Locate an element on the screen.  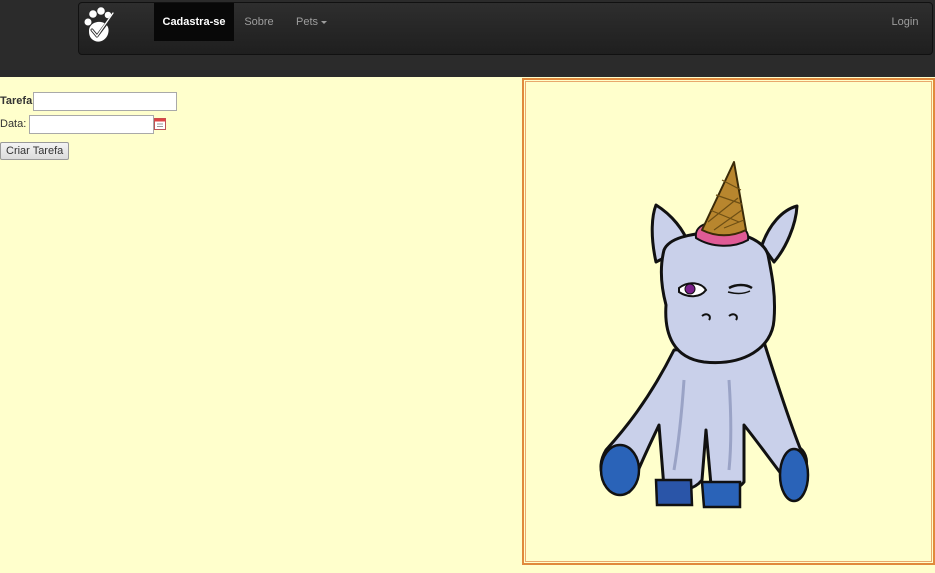
nav-sobre: Sobre is located at coordinates (259, 22).